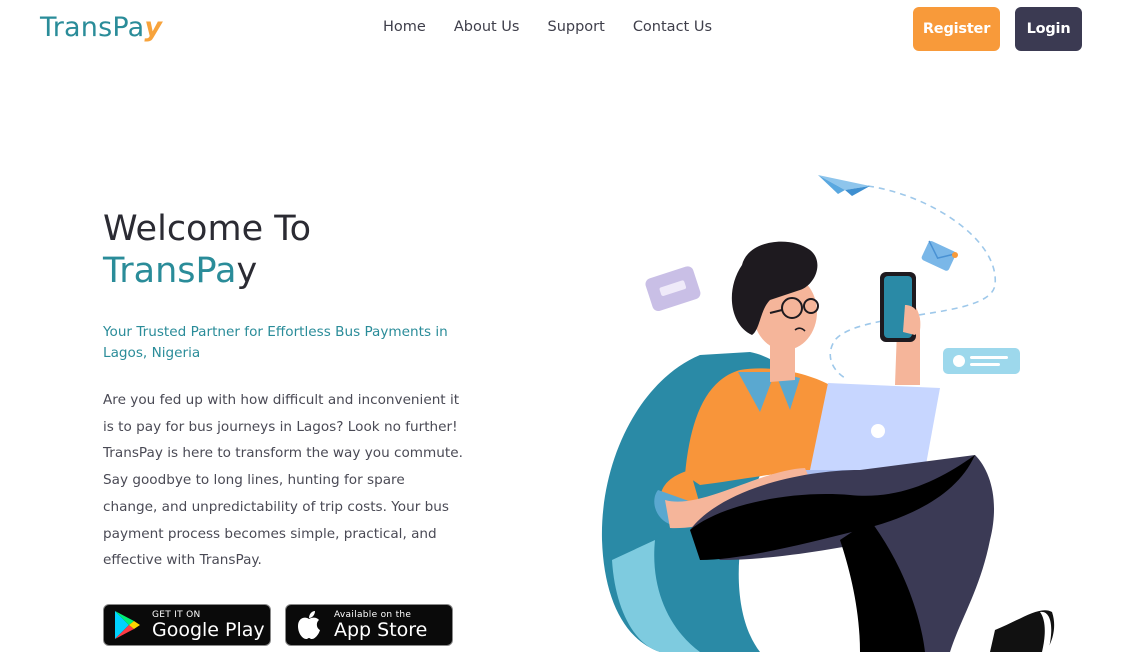 Image resolution: width=1123 pixels, height=652 pixels. I want to click on envelope-icon, so click(939, 255).